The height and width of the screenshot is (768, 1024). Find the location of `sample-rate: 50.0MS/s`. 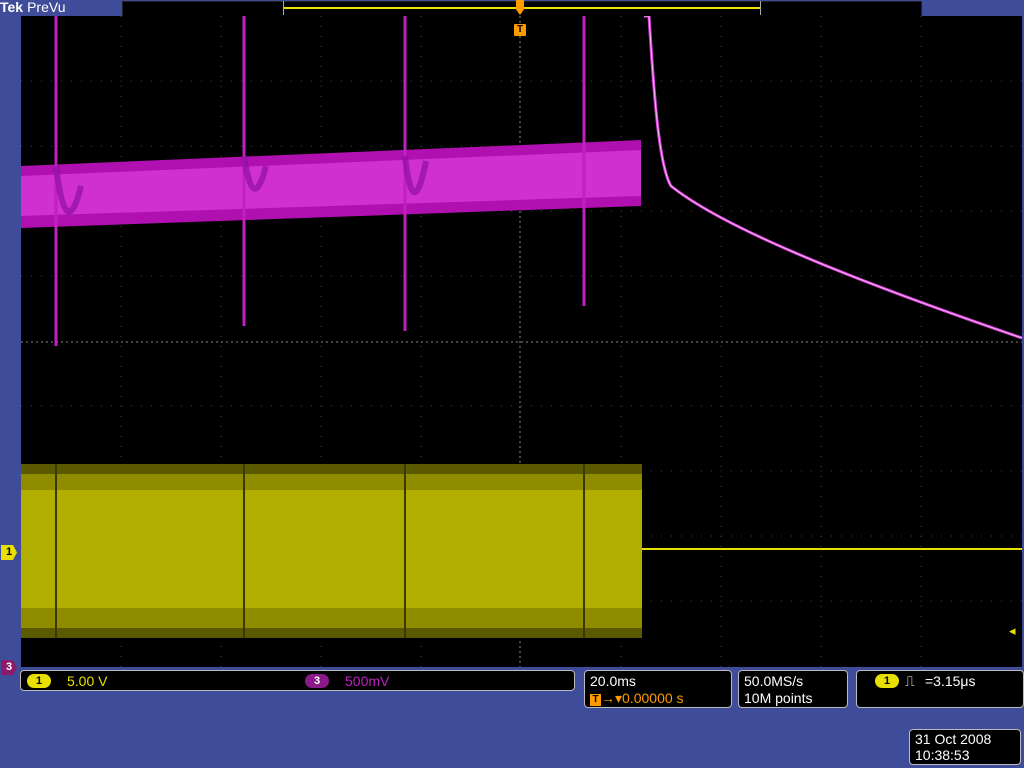

sample-rate: 50.0MS/s is located at coordinates (774, 681).